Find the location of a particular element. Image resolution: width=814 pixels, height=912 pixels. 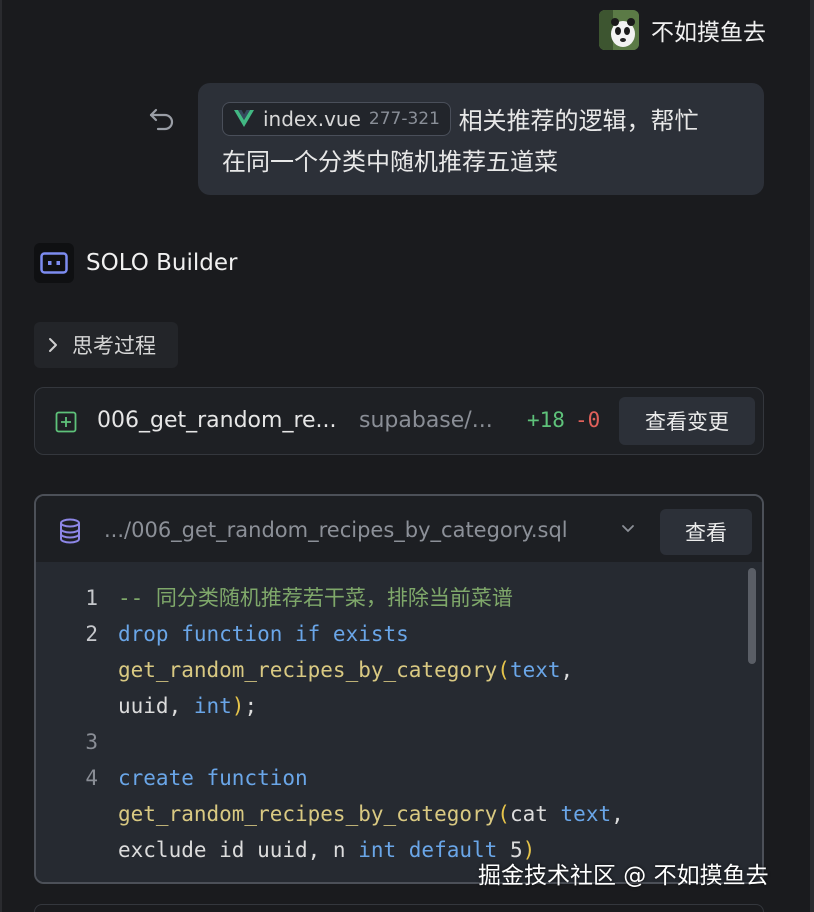

line-content: get_random_recipes_by_category(text, is located at coordinates (345, 670).